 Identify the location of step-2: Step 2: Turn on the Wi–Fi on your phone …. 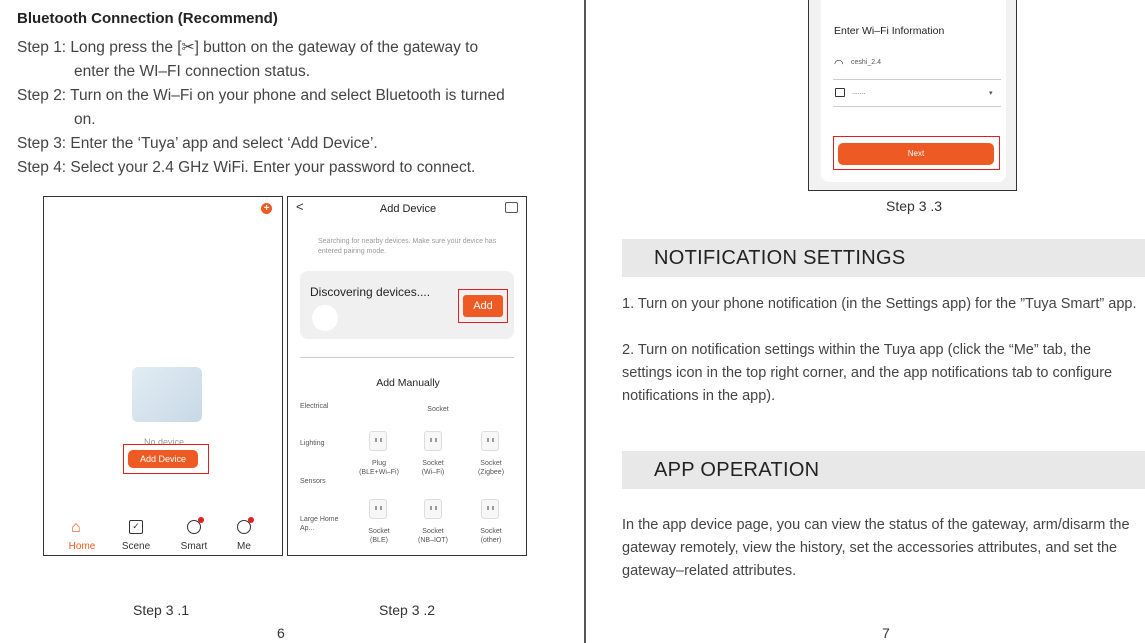
(287, 108).